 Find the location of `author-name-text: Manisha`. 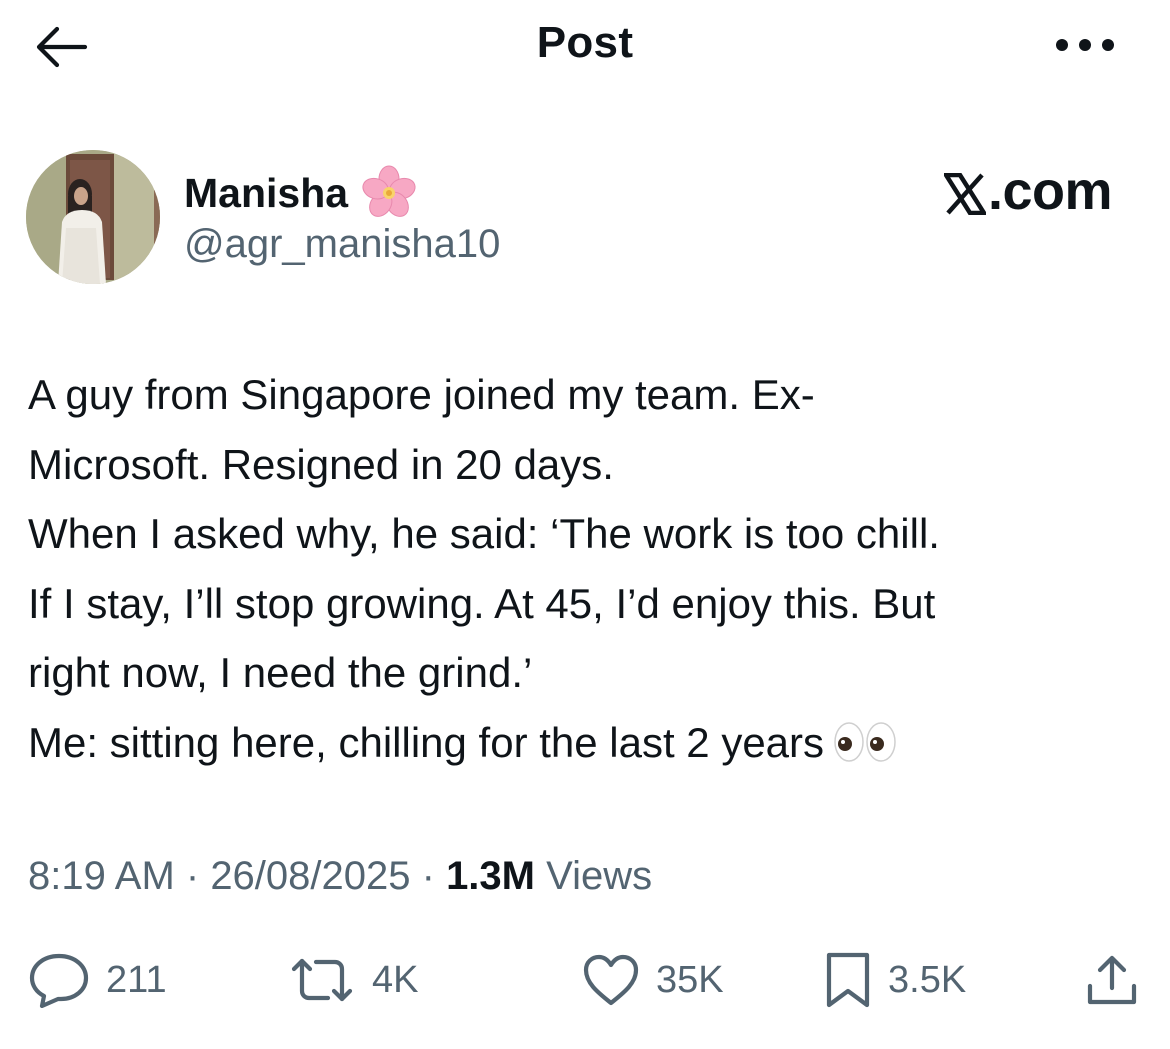

author-name-text: Manisha is located at coordinates (266, 192).